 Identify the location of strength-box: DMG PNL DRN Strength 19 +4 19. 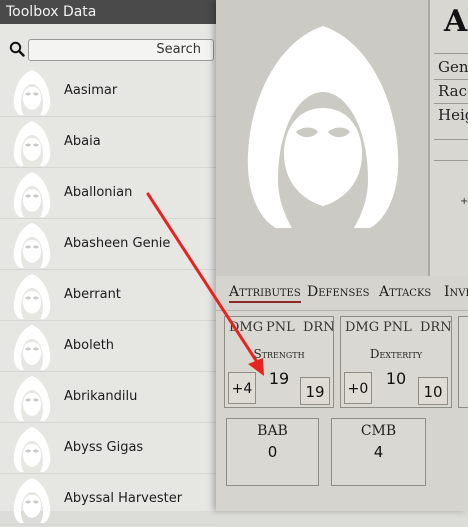
(279, 362).